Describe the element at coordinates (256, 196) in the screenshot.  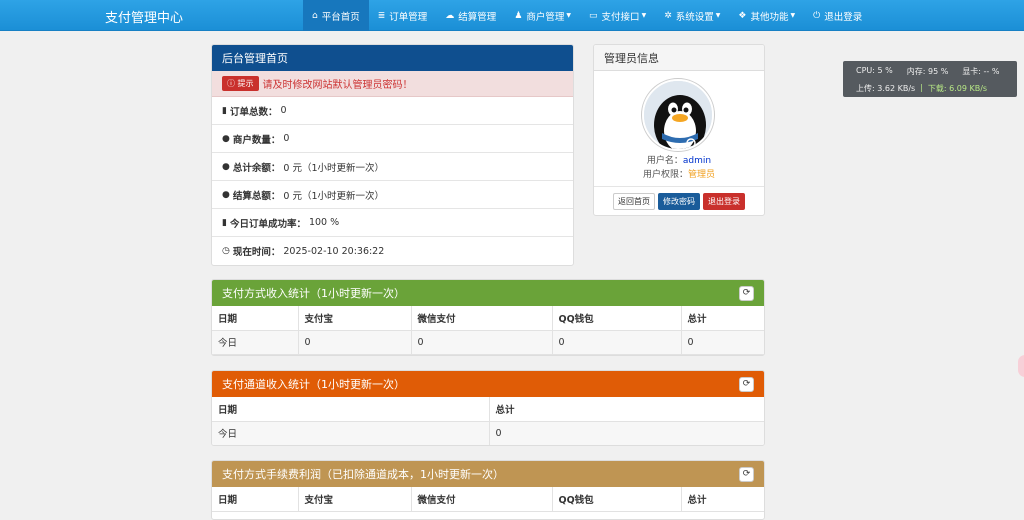
I see `stat-label: 结算总额：` at that location.